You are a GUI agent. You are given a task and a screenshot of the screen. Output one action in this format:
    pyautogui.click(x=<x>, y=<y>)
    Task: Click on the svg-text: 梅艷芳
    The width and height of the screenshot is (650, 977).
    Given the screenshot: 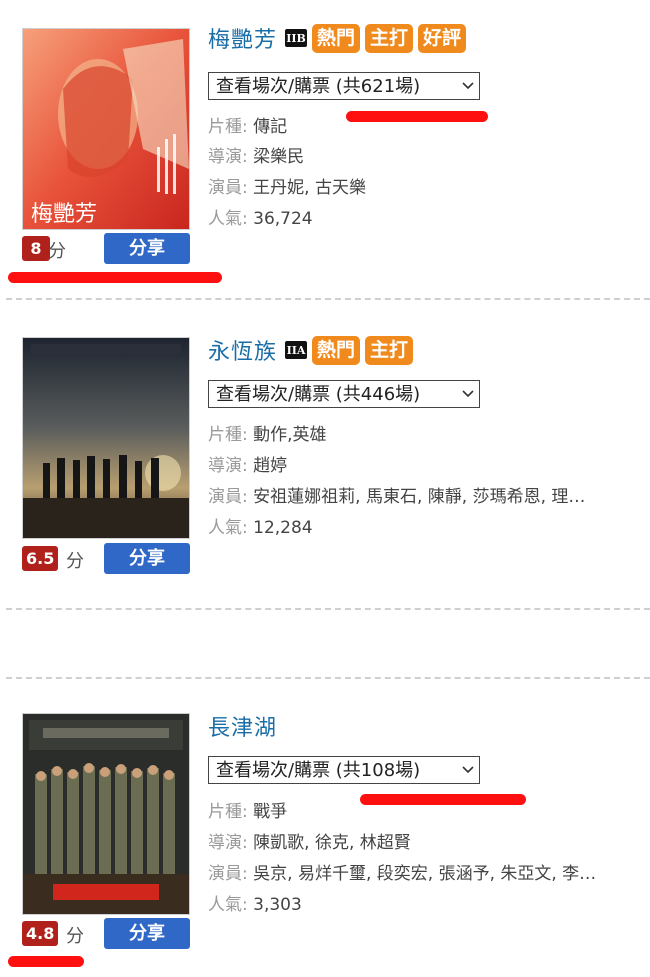 What is the action you would take?
    pyautogui.click(x=64, y=214)
    